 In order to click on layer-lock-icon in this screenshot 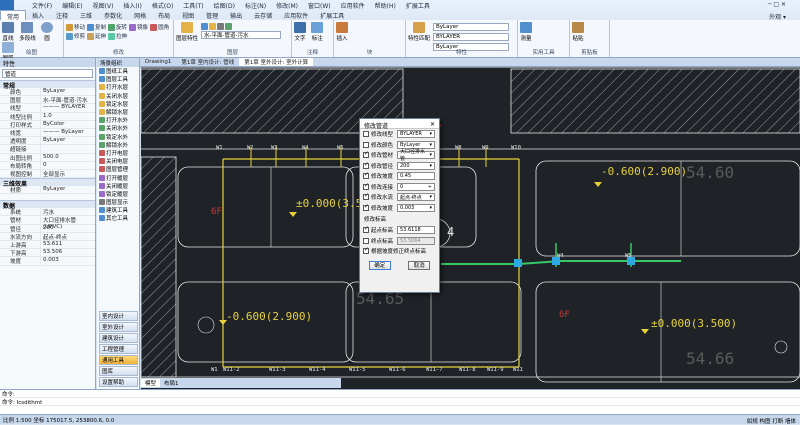, I will do `click(221, 26)`.